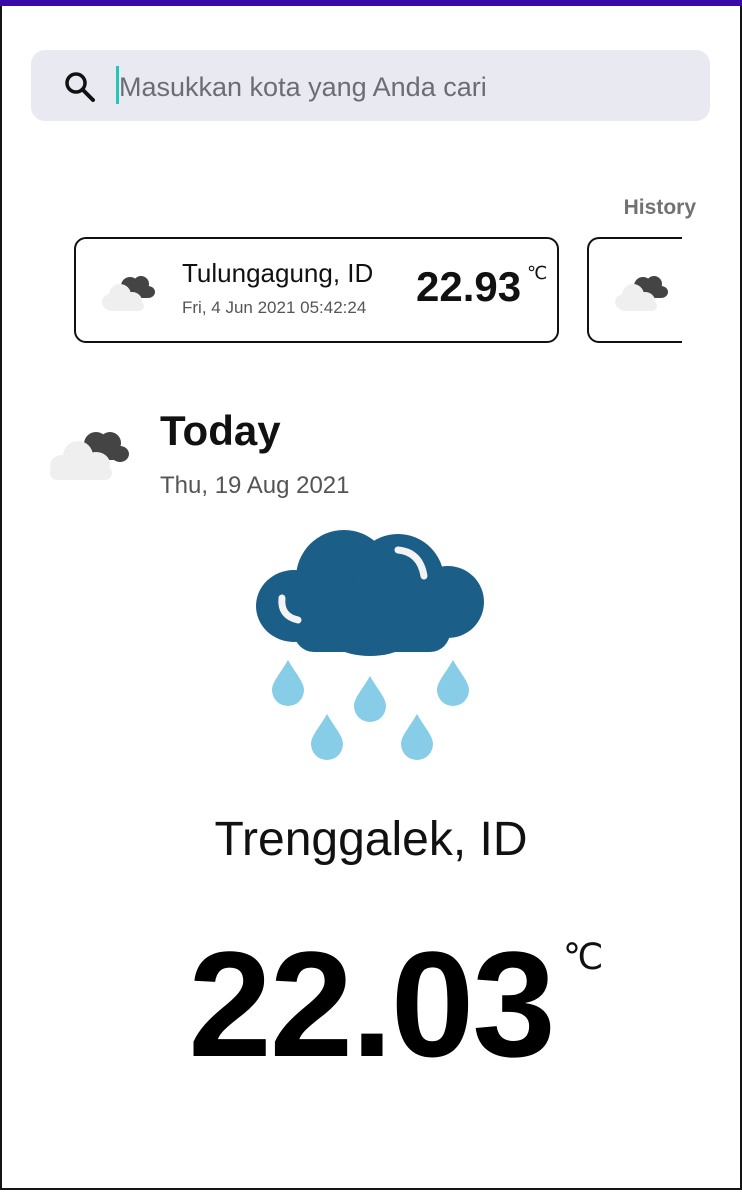 Image resolution: width=742 pixels, height=1192 pixels. Describe the element at coordinates (583, 956) in the screenshot. I see `current-temperature-unit: ℃` at that location.